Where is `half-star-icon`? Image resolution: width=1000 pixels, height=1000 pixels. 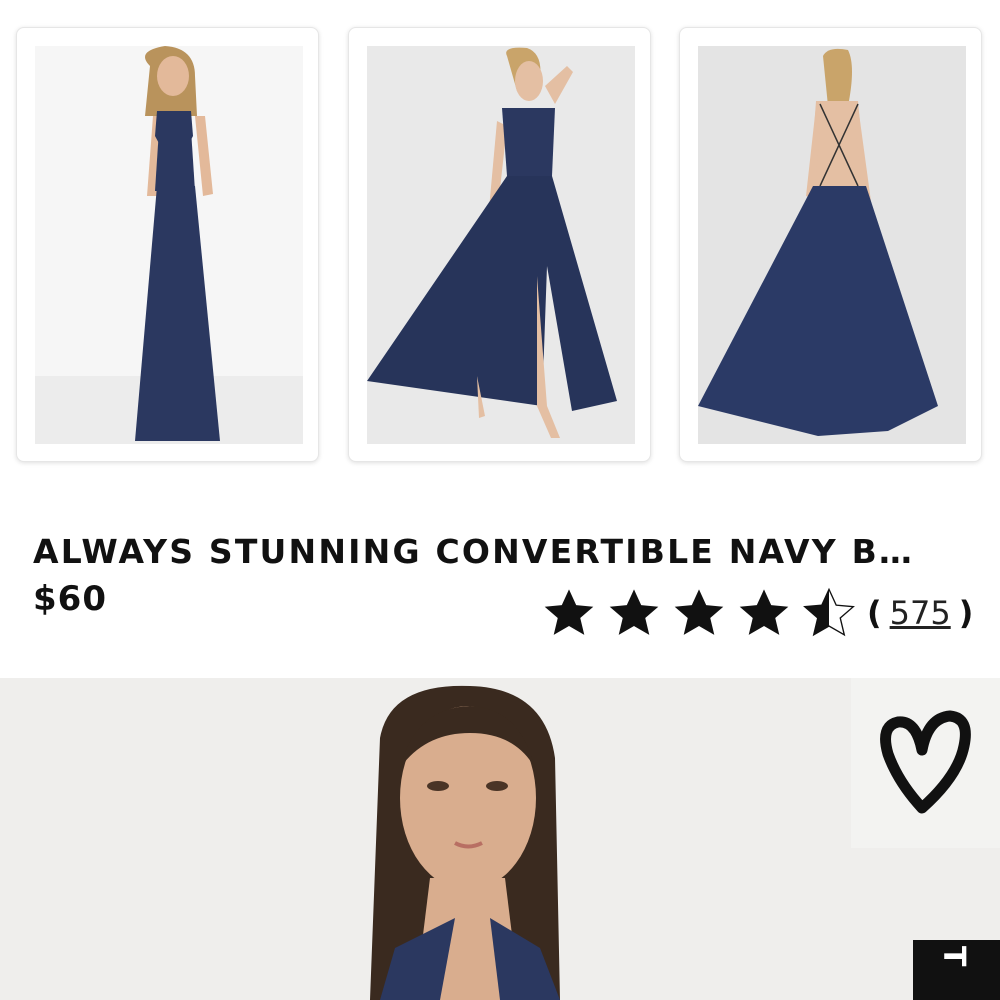 half-star-icon is located at coordinates (829, 613).